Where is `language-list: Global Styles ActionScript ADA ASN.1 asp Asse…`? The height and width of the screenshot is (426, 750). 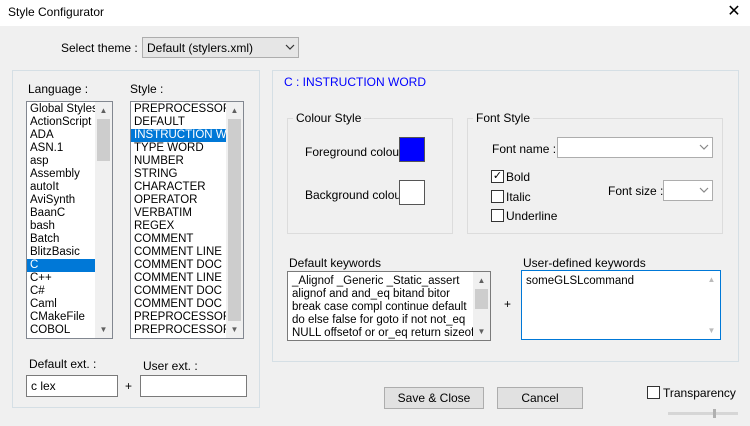
language-list: Global Styles ActionScript ADA ASN.1 asp Asse… is located at coordinates (69, 220).